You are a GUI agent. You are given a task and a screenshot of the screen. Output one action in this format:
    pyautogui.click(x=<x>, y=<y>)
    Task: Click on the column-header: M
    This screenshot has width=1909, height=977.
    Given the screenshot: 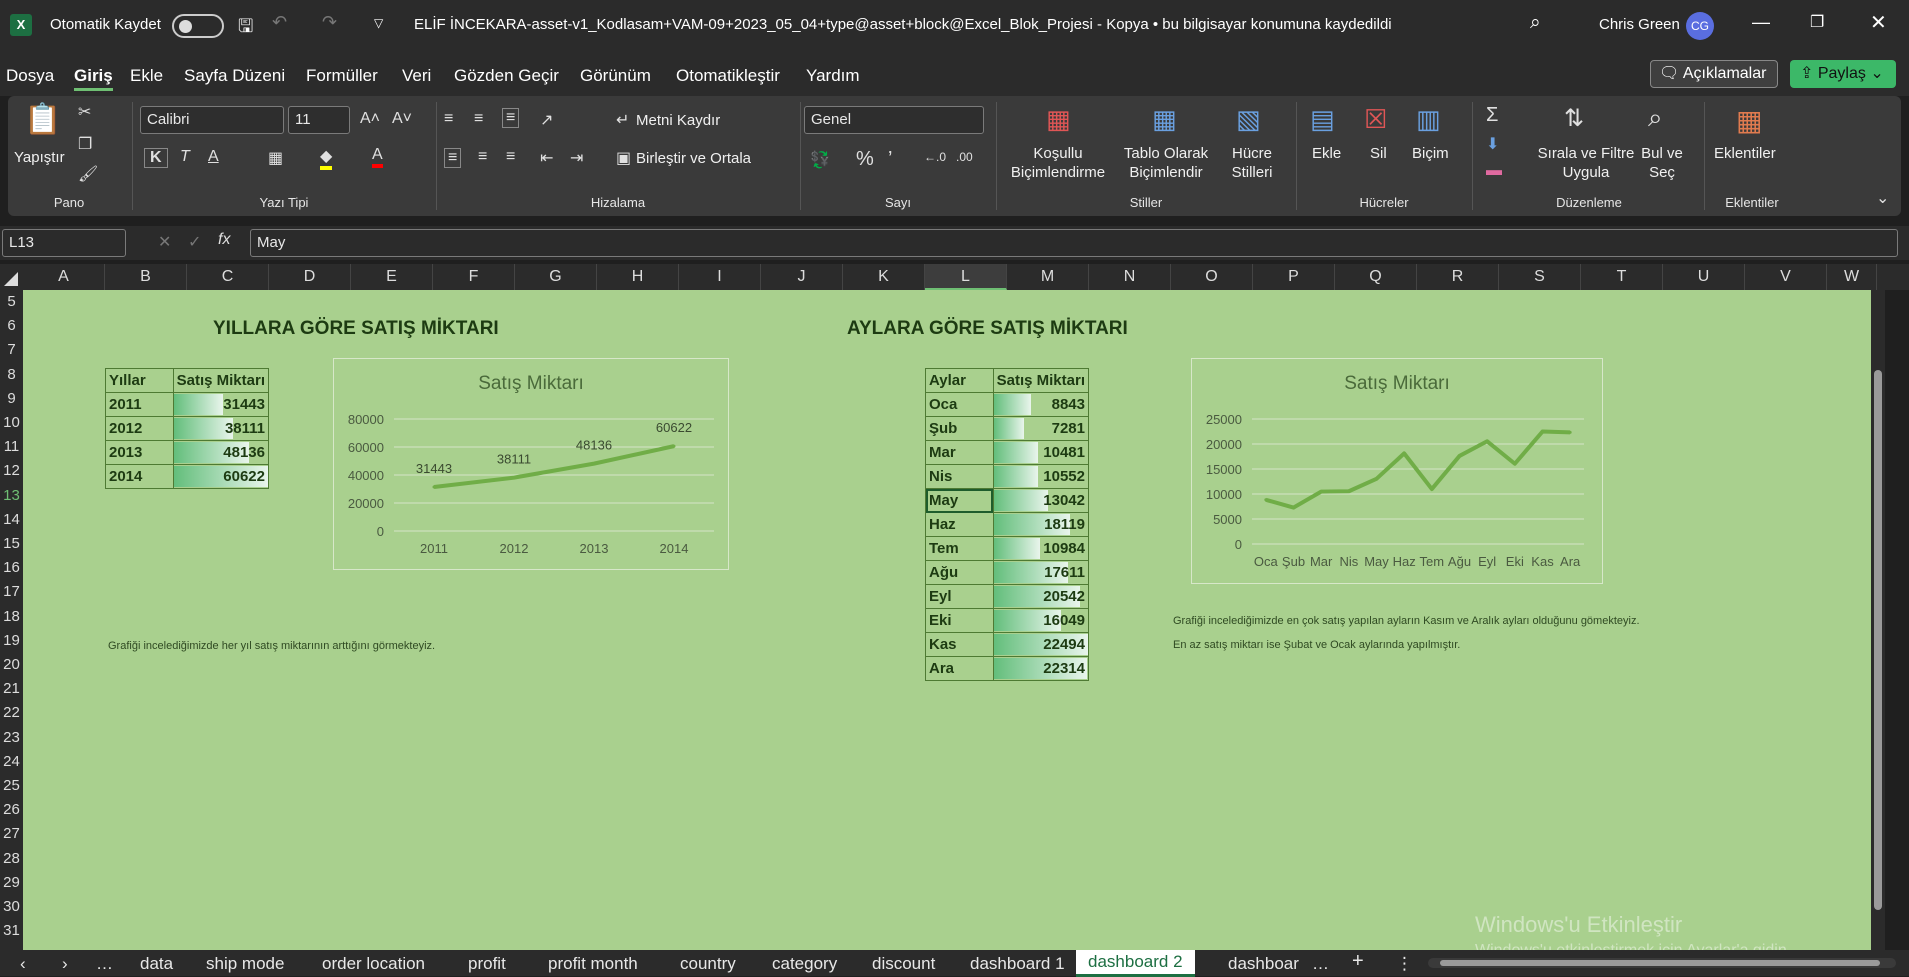 What is the action you would take?
    pyautogui.click(x=1048, y=277)
    